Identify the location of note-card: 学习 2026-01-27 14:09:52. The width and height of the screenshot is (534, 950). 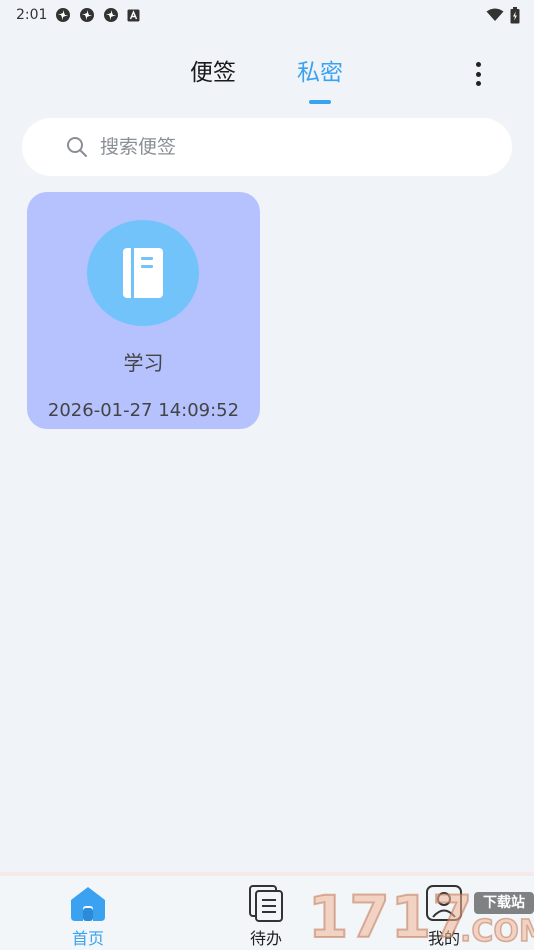
(143, 310).